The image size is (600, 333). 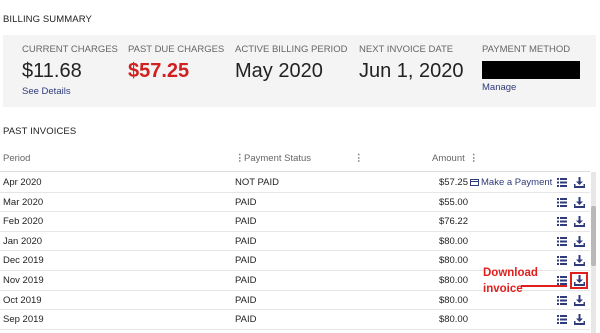 What do you see at coordinates (295, 183) in the screenshot?
I see `table-row: Apr 2020 NOT PAID $57.25 Make a Payment` at bounding box center [295, 183].